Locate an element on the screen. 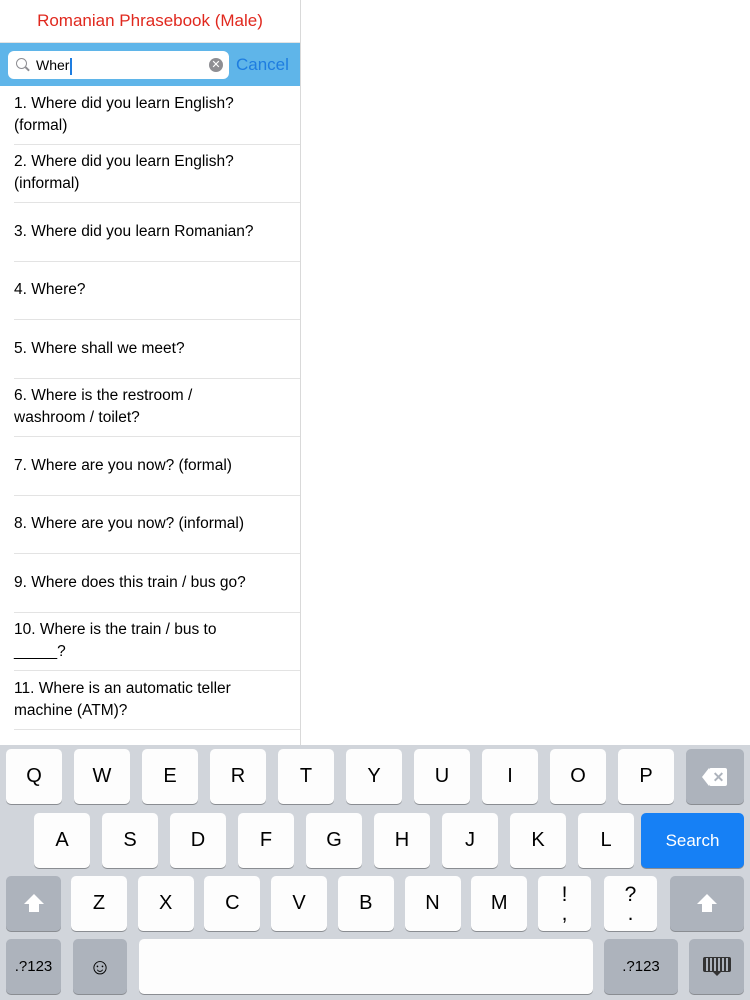 Image resolution: width=750 pixels, height=1000 pixels. backspace-key: ✕ is located at coordinates (715, 776).